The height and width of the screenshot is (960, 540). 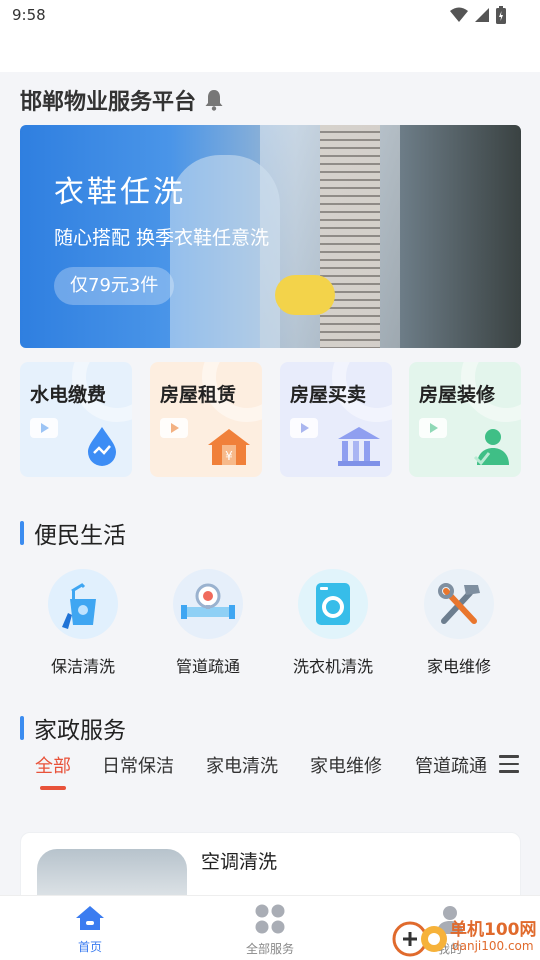 What do you see at coordinates (270, 919) in the screenshot?
I see `grid-icon` at bounding box center [270, 919].